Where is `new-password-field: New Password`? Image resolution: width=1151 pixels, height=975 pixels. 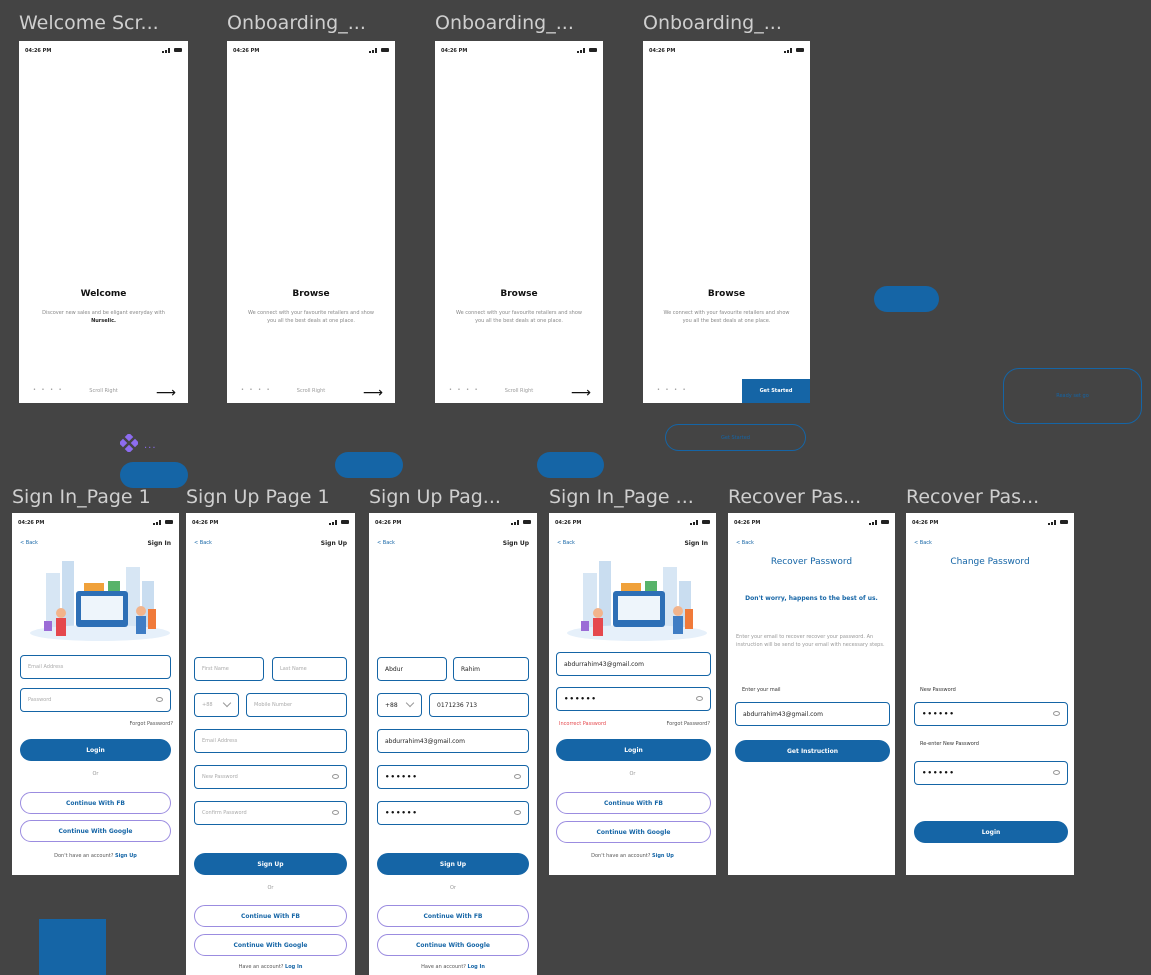 new-password-field: New Password is located at coordinates (270, 777).